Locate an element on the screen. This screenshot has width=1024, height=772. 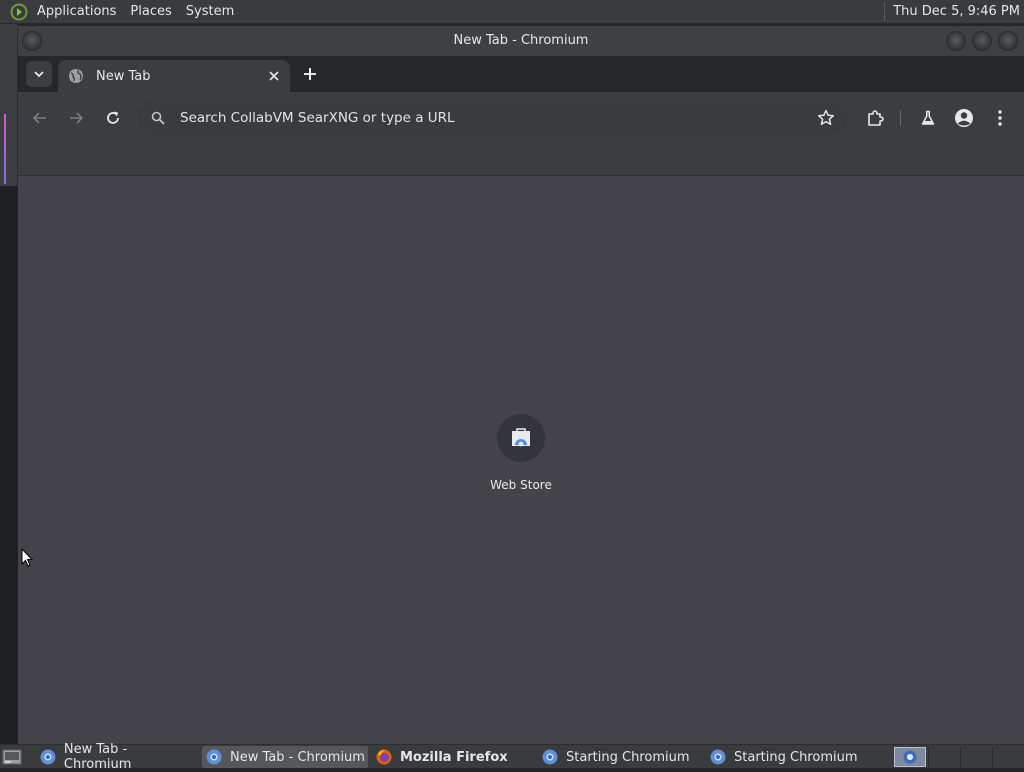
omnibox: Search CollabVM SearXNG or type a URL is located at coordinates (493, 118).